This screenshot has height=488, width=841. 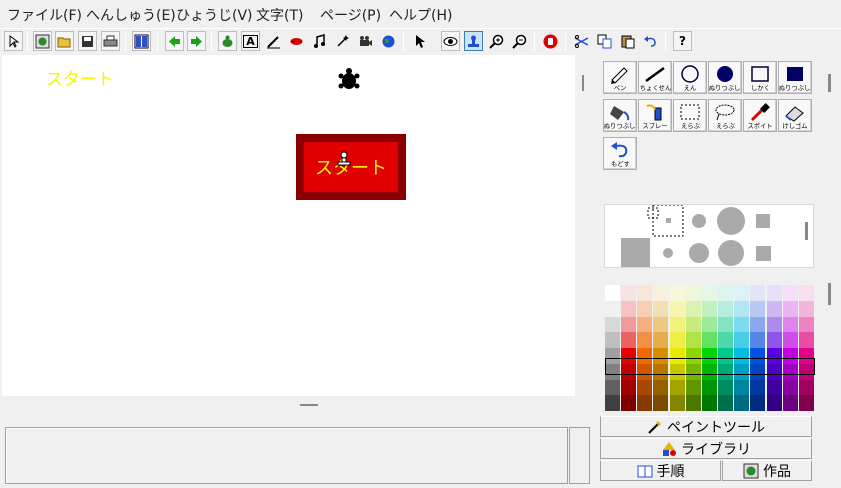 What do you see at coordinates (110, 41) in the screenshot?
I see `print-button` at bounding box center [110, 41].